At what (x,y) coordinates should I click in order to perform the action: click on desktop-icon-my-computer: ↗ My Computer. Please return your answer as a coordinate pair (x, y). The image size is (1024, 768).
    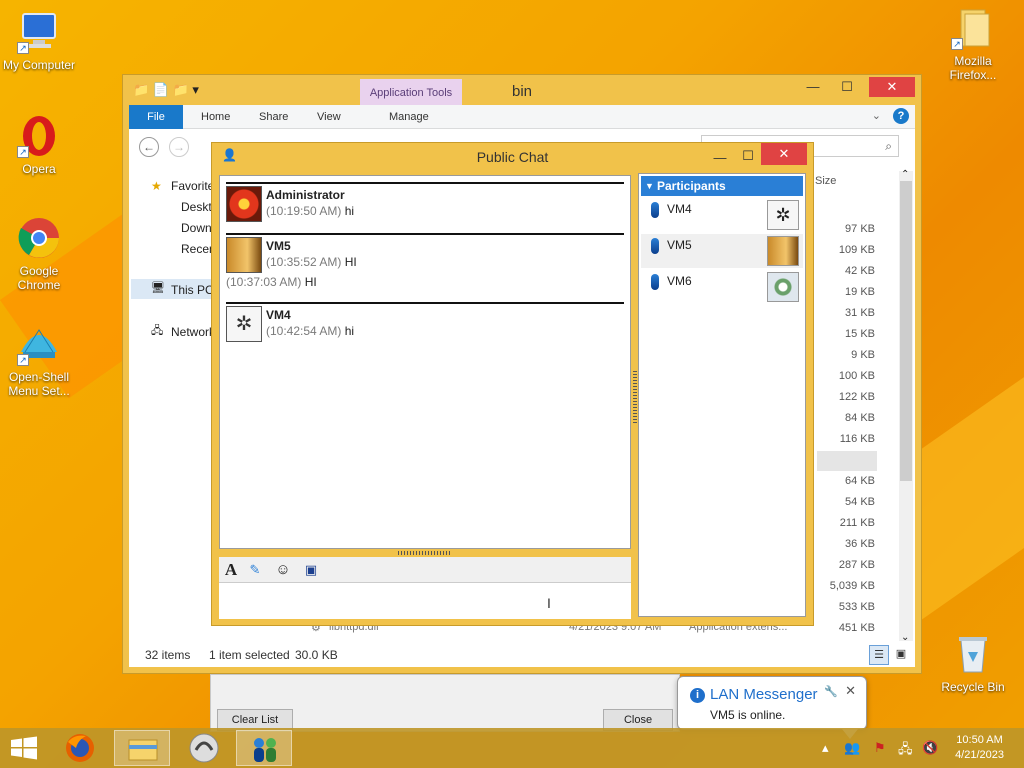
    Looking at the image, I should click on (39, 41).